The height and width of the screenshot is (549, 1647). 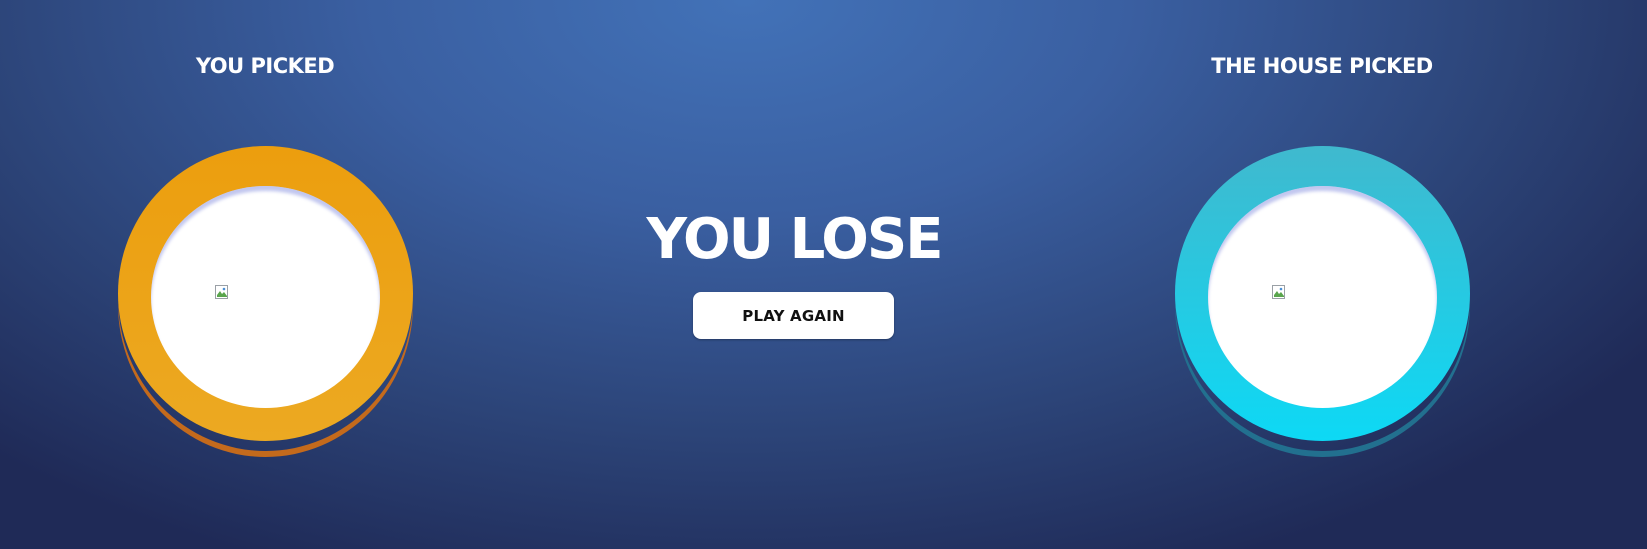 I want to click on player-choice-chip, so click(x=265, y=298).